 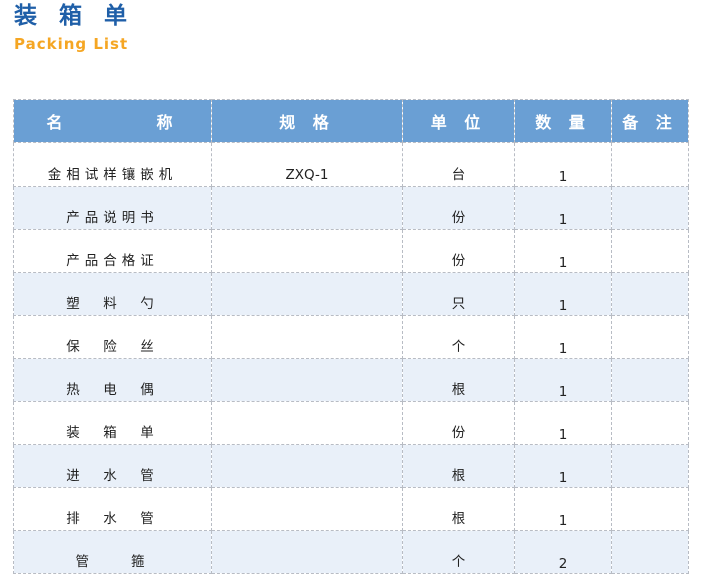 What do you see at coordinates (112, 562) in the screenshot?
I see `item-name: 管 箍` at bounding box center [112, 562].